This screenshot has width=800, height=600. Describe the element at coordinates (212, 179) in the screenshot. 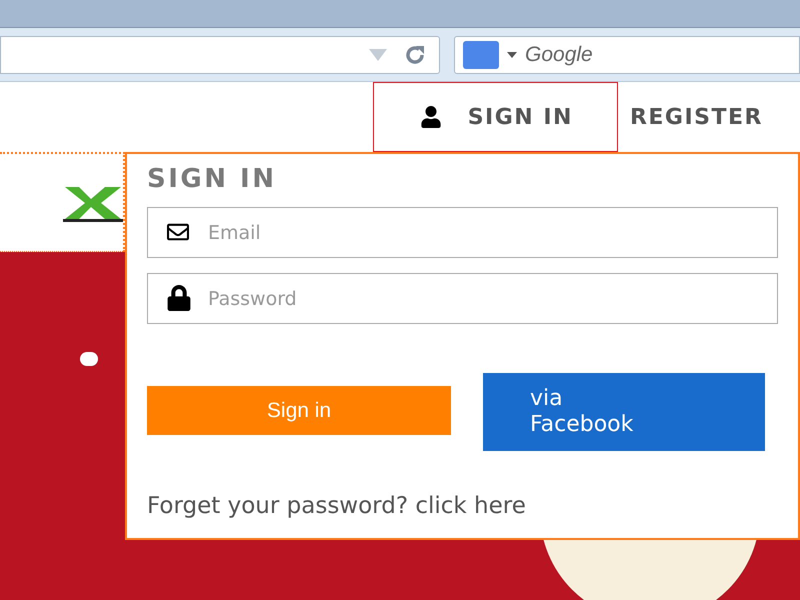

I see `panel-title: SIGN IN` at that location.